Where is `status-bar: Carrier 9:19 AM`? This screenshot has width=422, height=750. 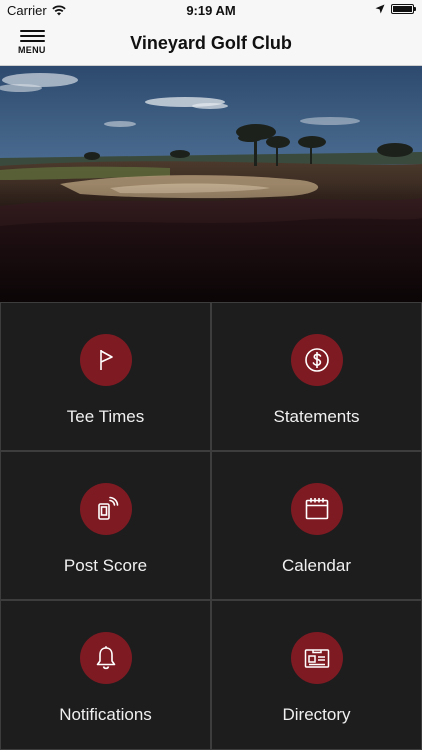
status-bar: Carrier 9:19 AM is located at coordinates (211, 11).